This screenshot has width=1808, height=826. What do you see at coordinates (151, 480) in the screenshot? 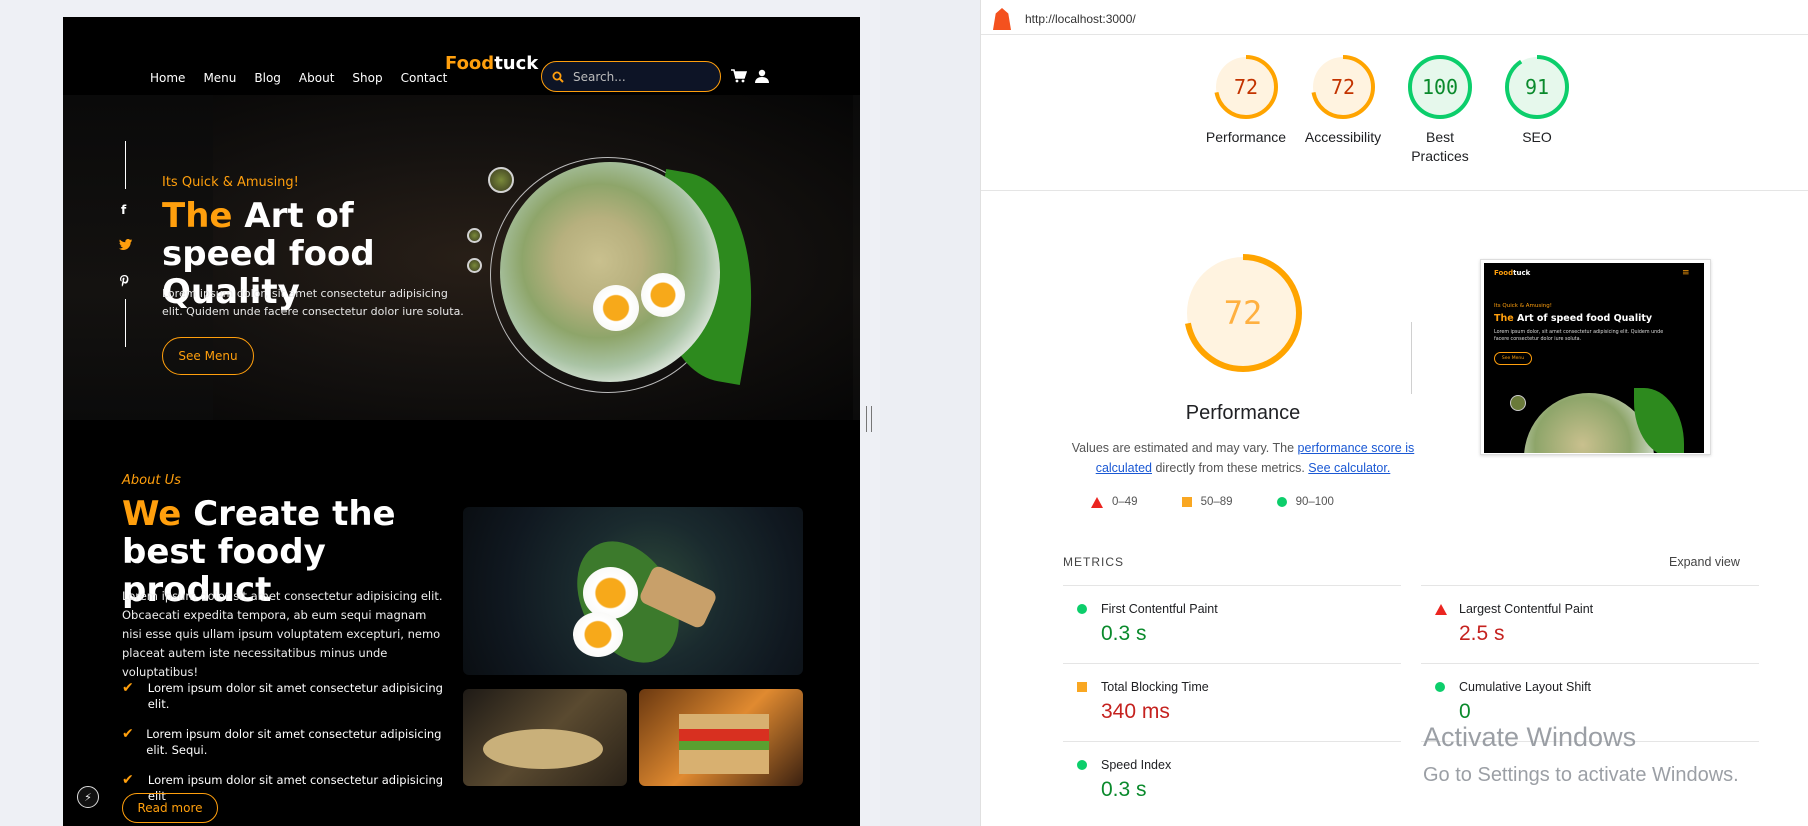
I see `about-tag: About Us` at bounding box center [151, 480].